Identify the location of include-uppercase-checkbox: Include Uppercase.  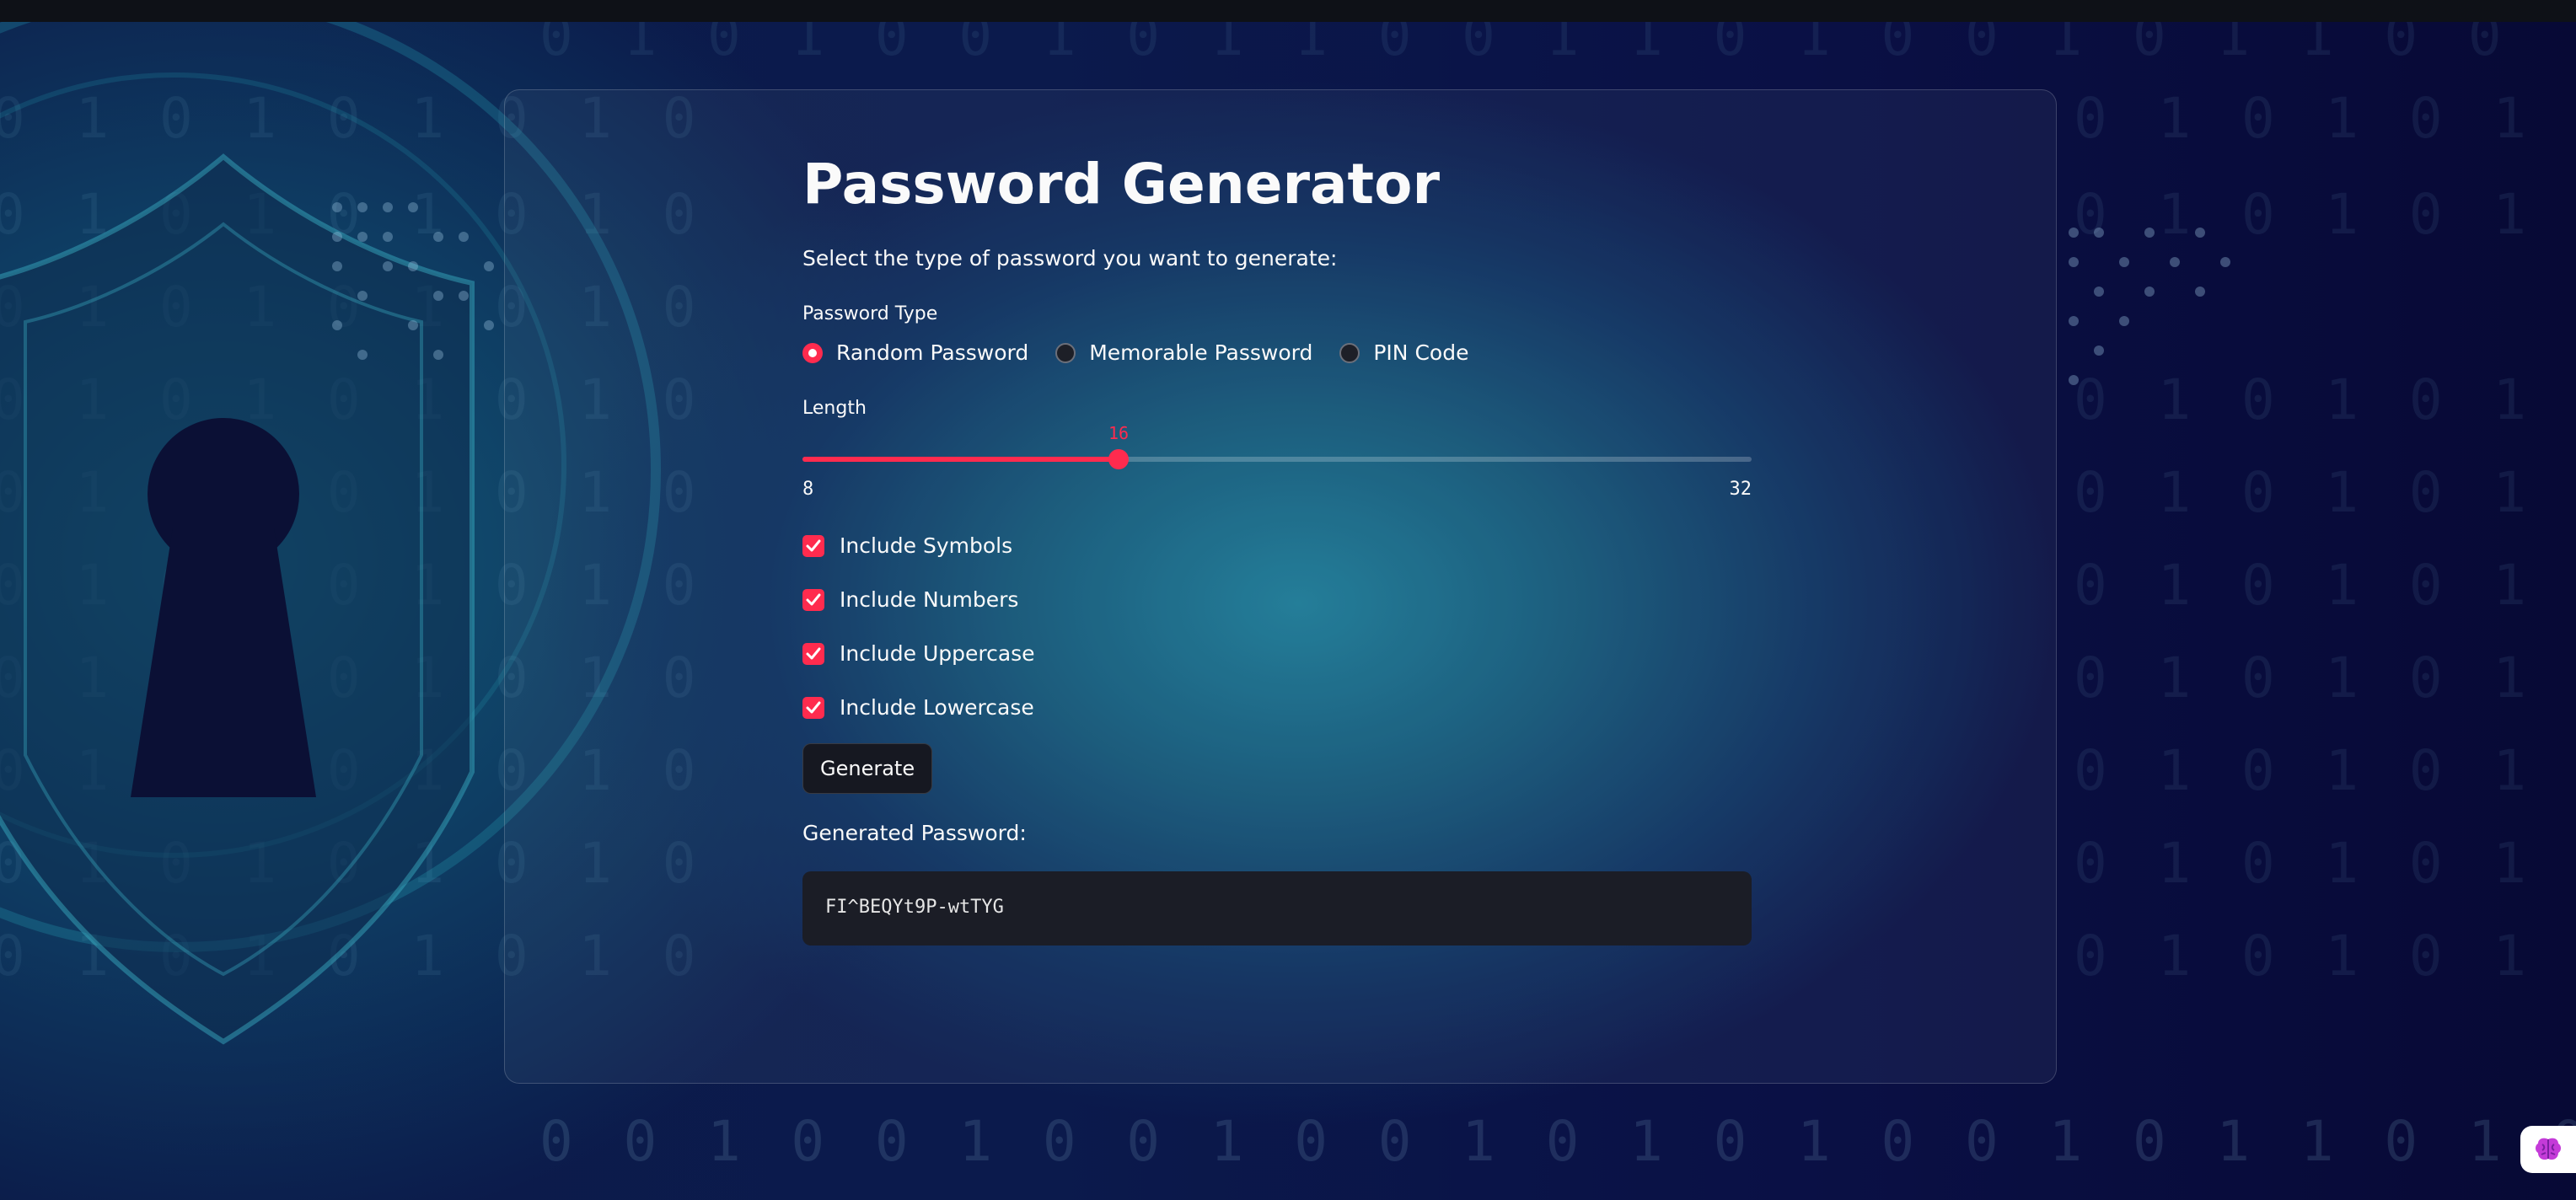
(918, 653).